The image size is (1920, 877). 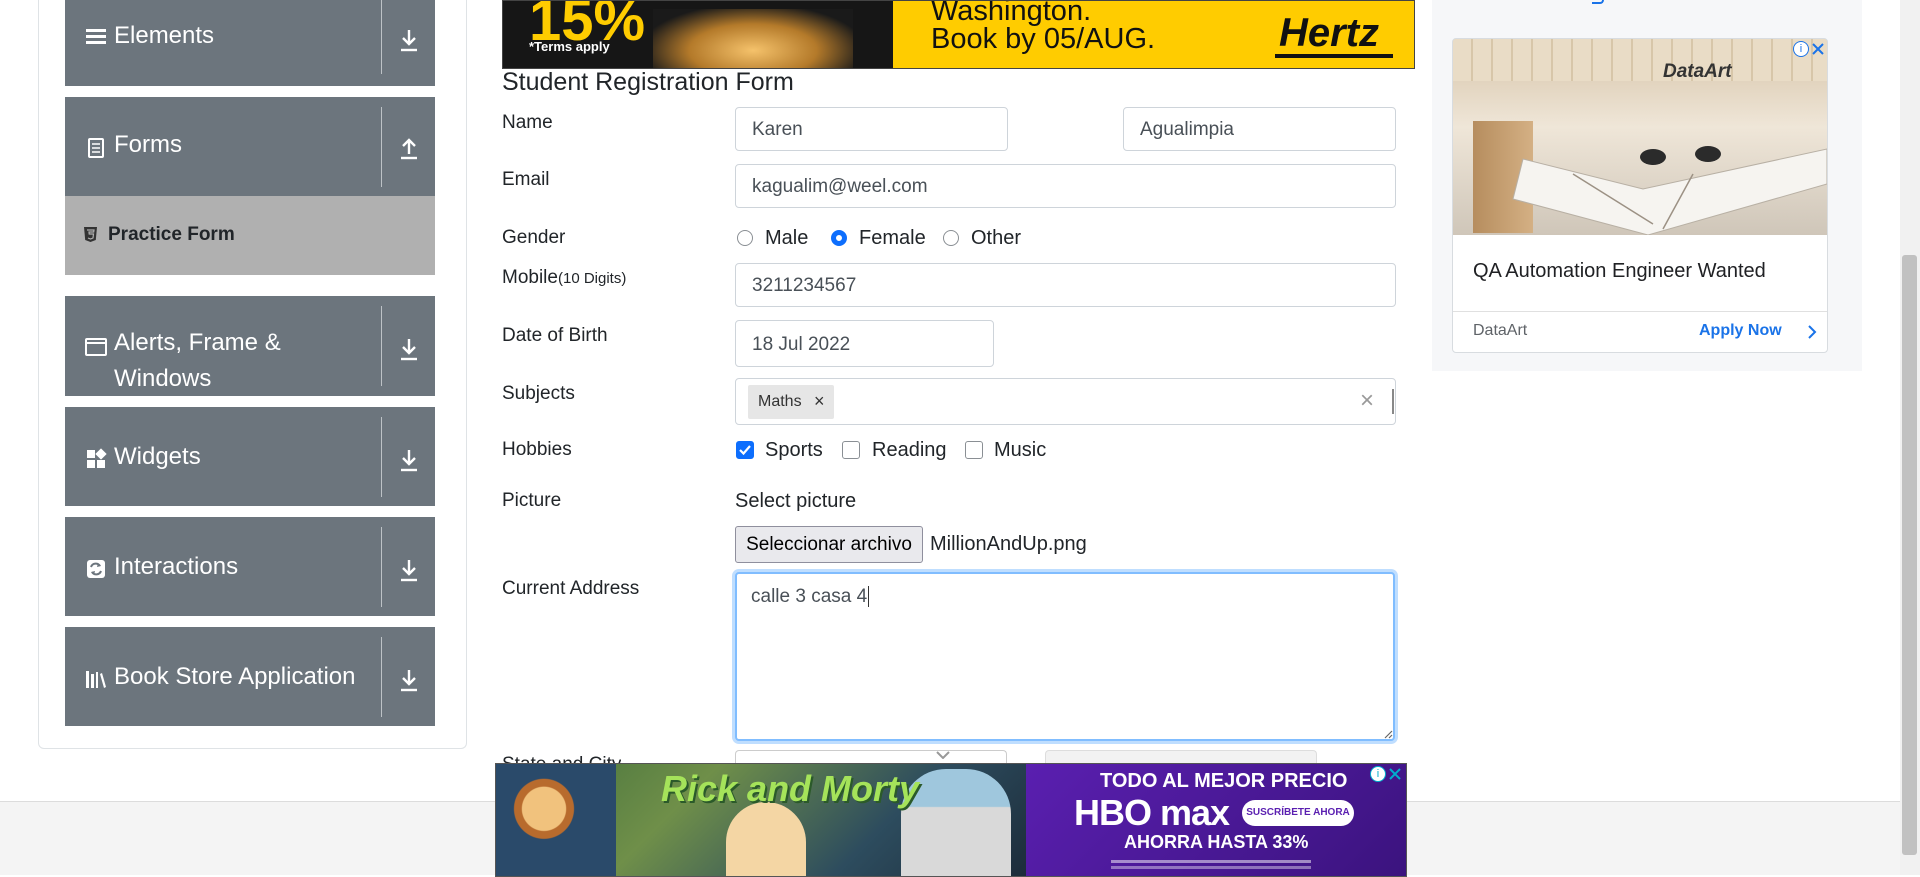 What do you see at coordinates (1065, 401) in the screenshot?
I see `subjects-input: Maths × ×` at bounding box center [1065, 401].